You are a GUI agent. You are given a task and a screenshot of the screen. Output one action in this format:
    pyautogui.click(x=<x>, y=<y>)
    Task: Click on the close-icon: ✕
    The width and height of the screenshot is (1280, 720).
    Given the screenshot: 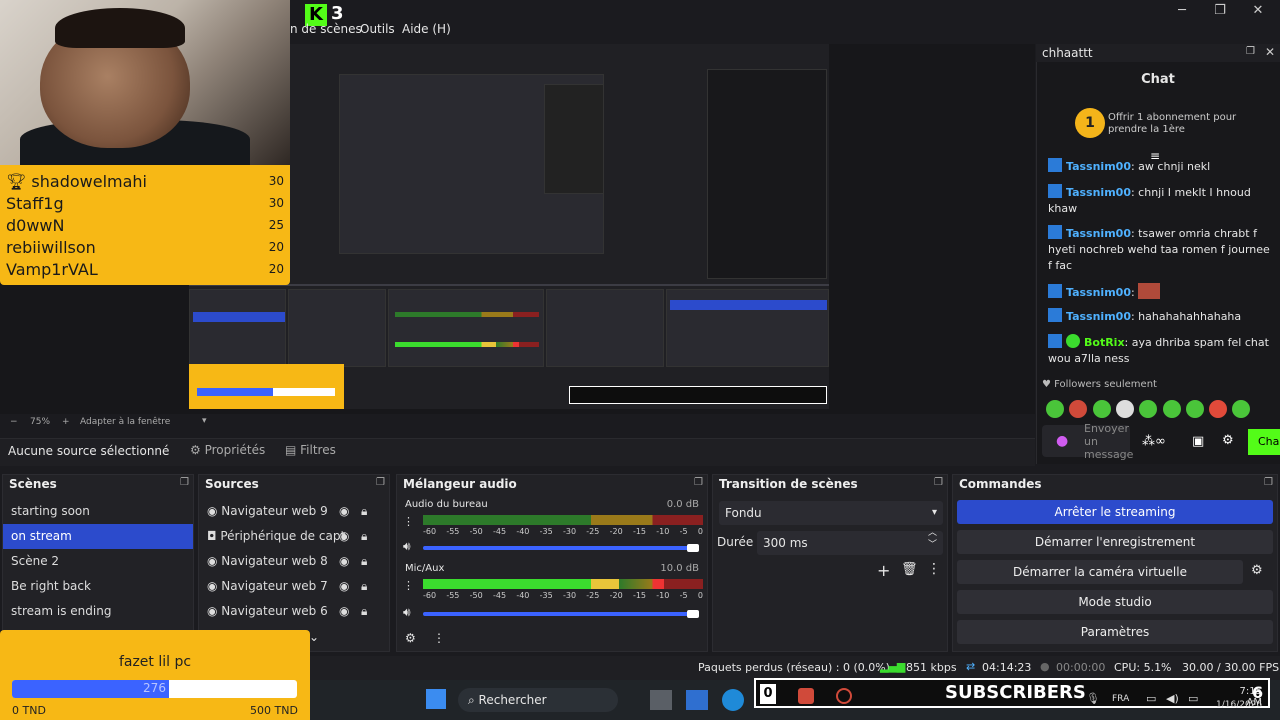 What is the action you would take?
    pyautogui.click(x=1258, y=10)
    